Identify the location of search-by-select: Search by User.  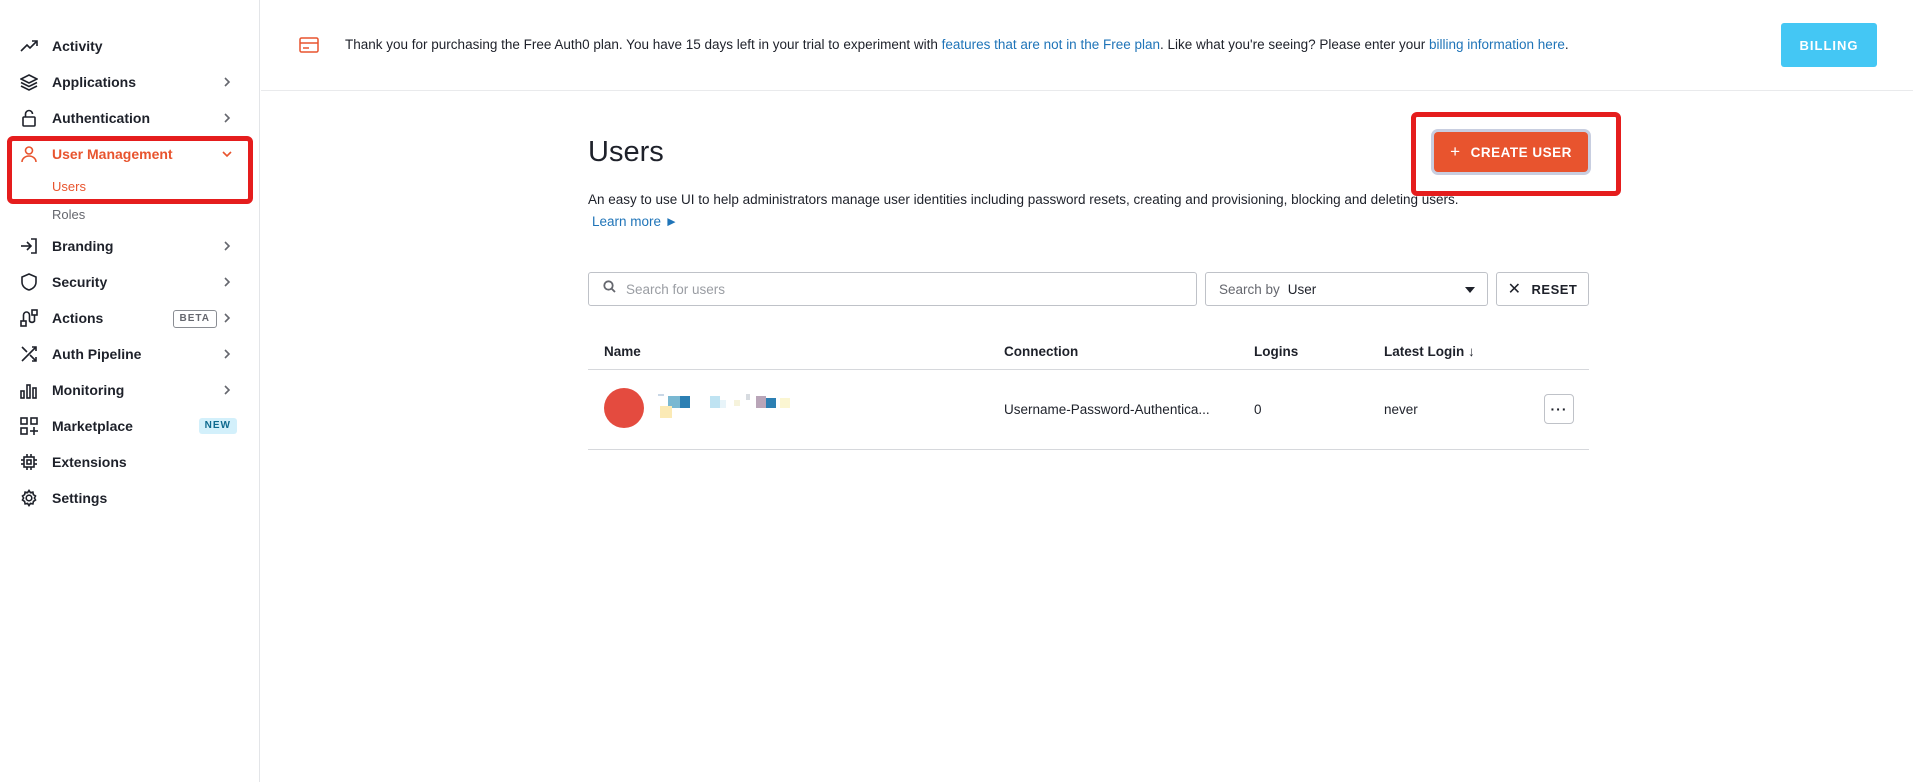
(1346, 289).